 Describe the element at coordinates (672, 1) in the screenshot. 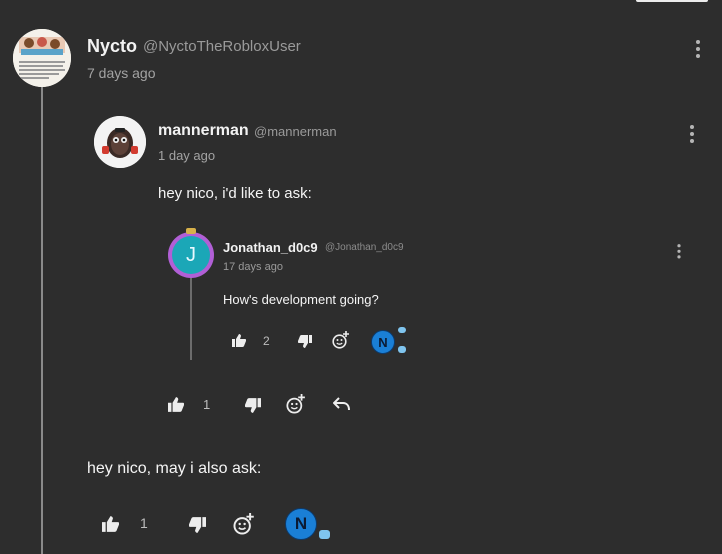

I see `top-bar-button` at that location.